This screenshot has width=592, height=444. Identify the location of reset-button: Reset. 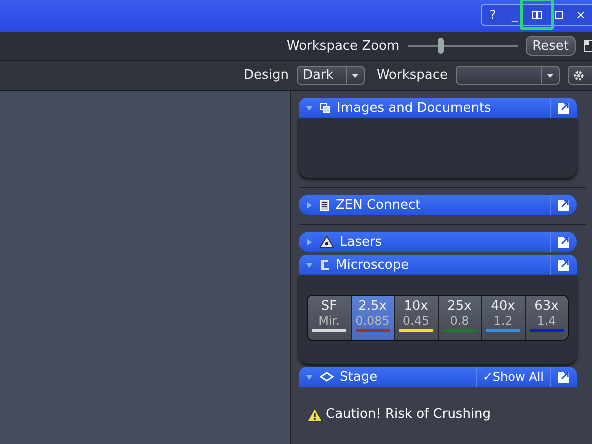
(551, 46).